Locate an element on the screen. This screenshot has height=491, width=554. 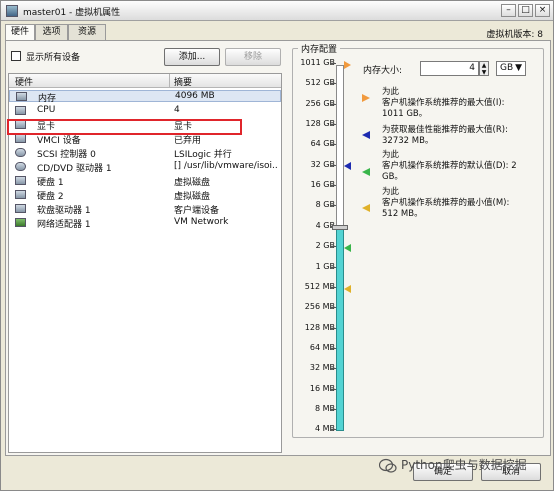
memory-unit-value: GB is located at coordinates (507, 68).